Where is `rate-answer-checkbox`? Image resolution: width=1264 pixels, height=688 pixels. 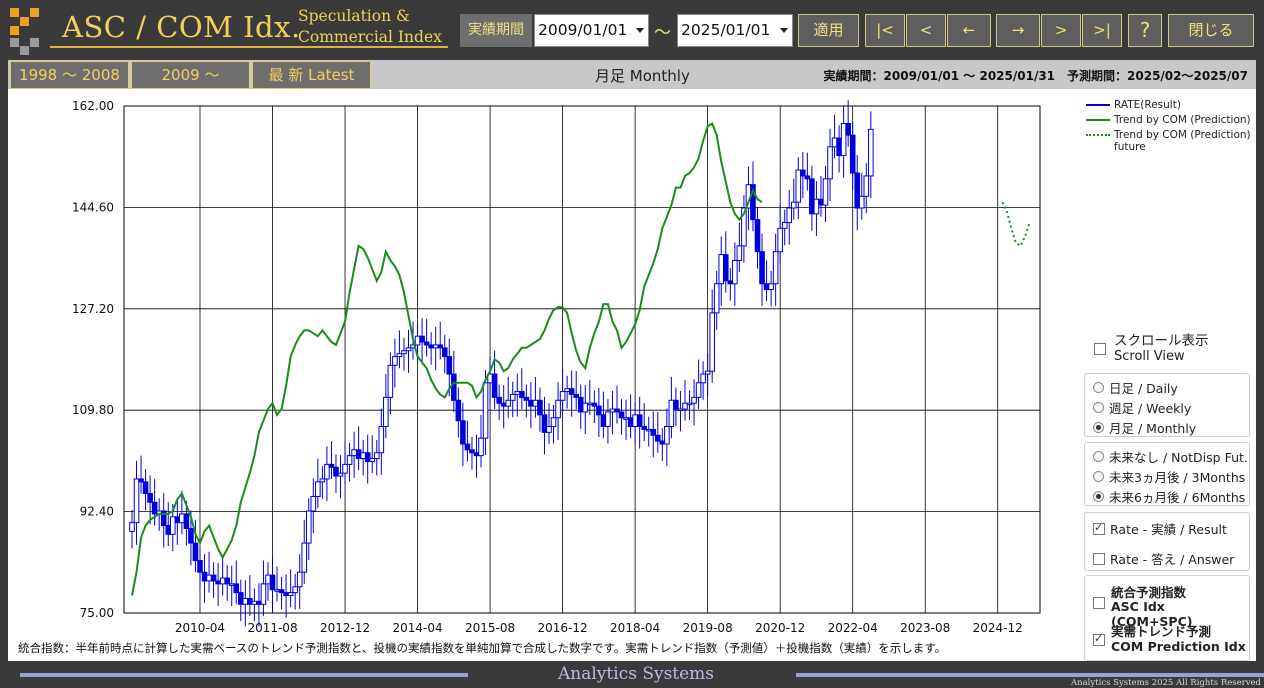
rate-answer-checkbox is located at coordinates (1099, 558).